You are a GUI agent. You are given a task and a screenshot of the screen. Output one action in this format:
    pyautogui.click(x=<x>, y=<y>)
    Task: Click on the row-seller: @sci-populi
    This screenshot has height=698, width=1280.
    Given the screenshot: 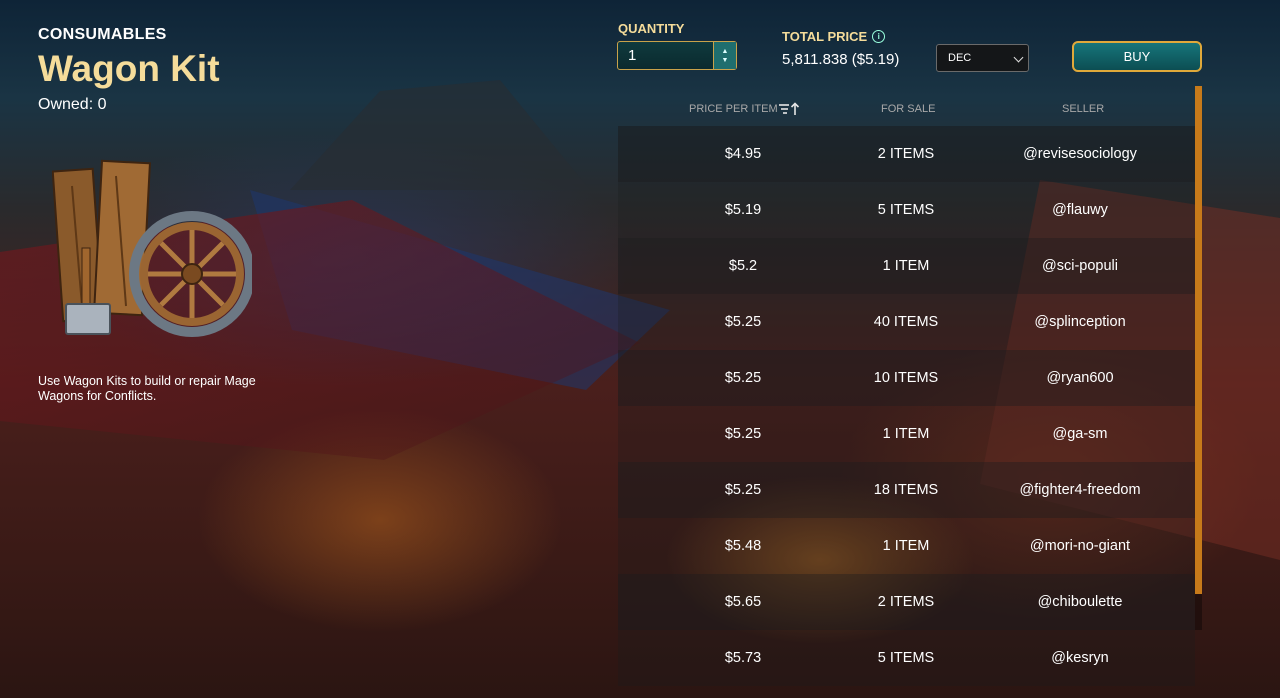 What is the action you would take?
    pyautogui.click(x=1080, y=266)
    